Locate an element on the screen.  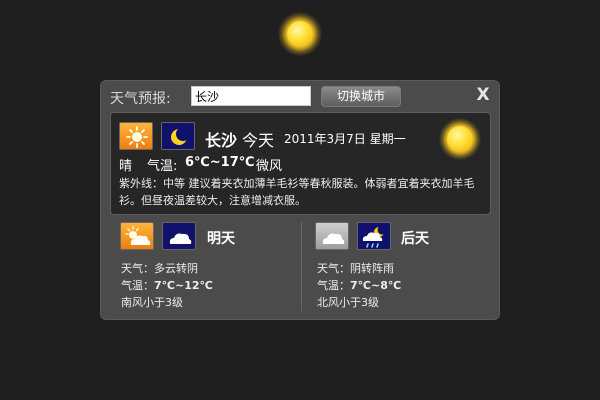
tomorrow-temp-row: 气温：7℃~12℃ is located at coordinates (167, 285).